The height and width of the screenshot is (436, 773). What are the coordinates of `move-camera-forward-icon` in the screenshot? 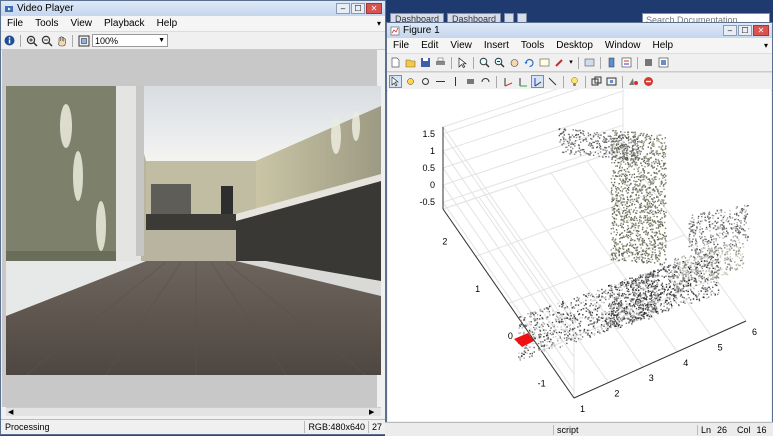 It's located at (455, 81).